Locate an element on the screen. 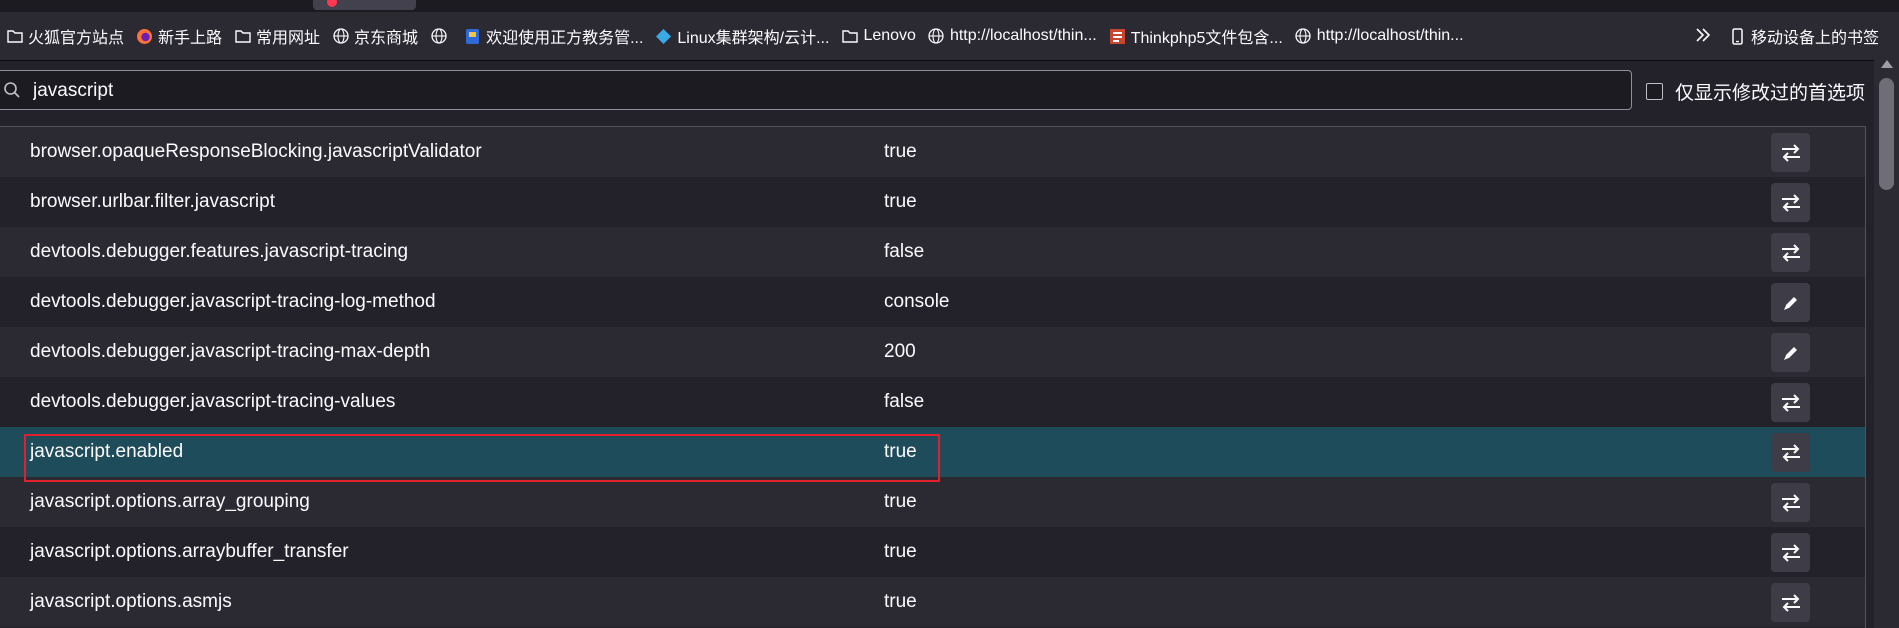 The height and width of the screenshot is (628, 1899). bookmark-lenovo: Lenovo is located at coordinates (878, 36).